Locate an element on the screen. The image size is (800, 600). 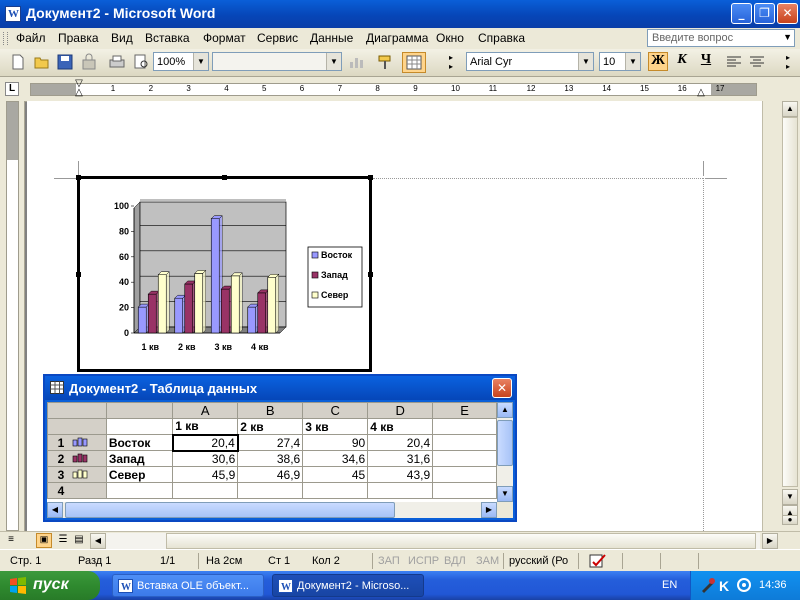
status-language: русский (Ро is located at coordinates (538, 561).